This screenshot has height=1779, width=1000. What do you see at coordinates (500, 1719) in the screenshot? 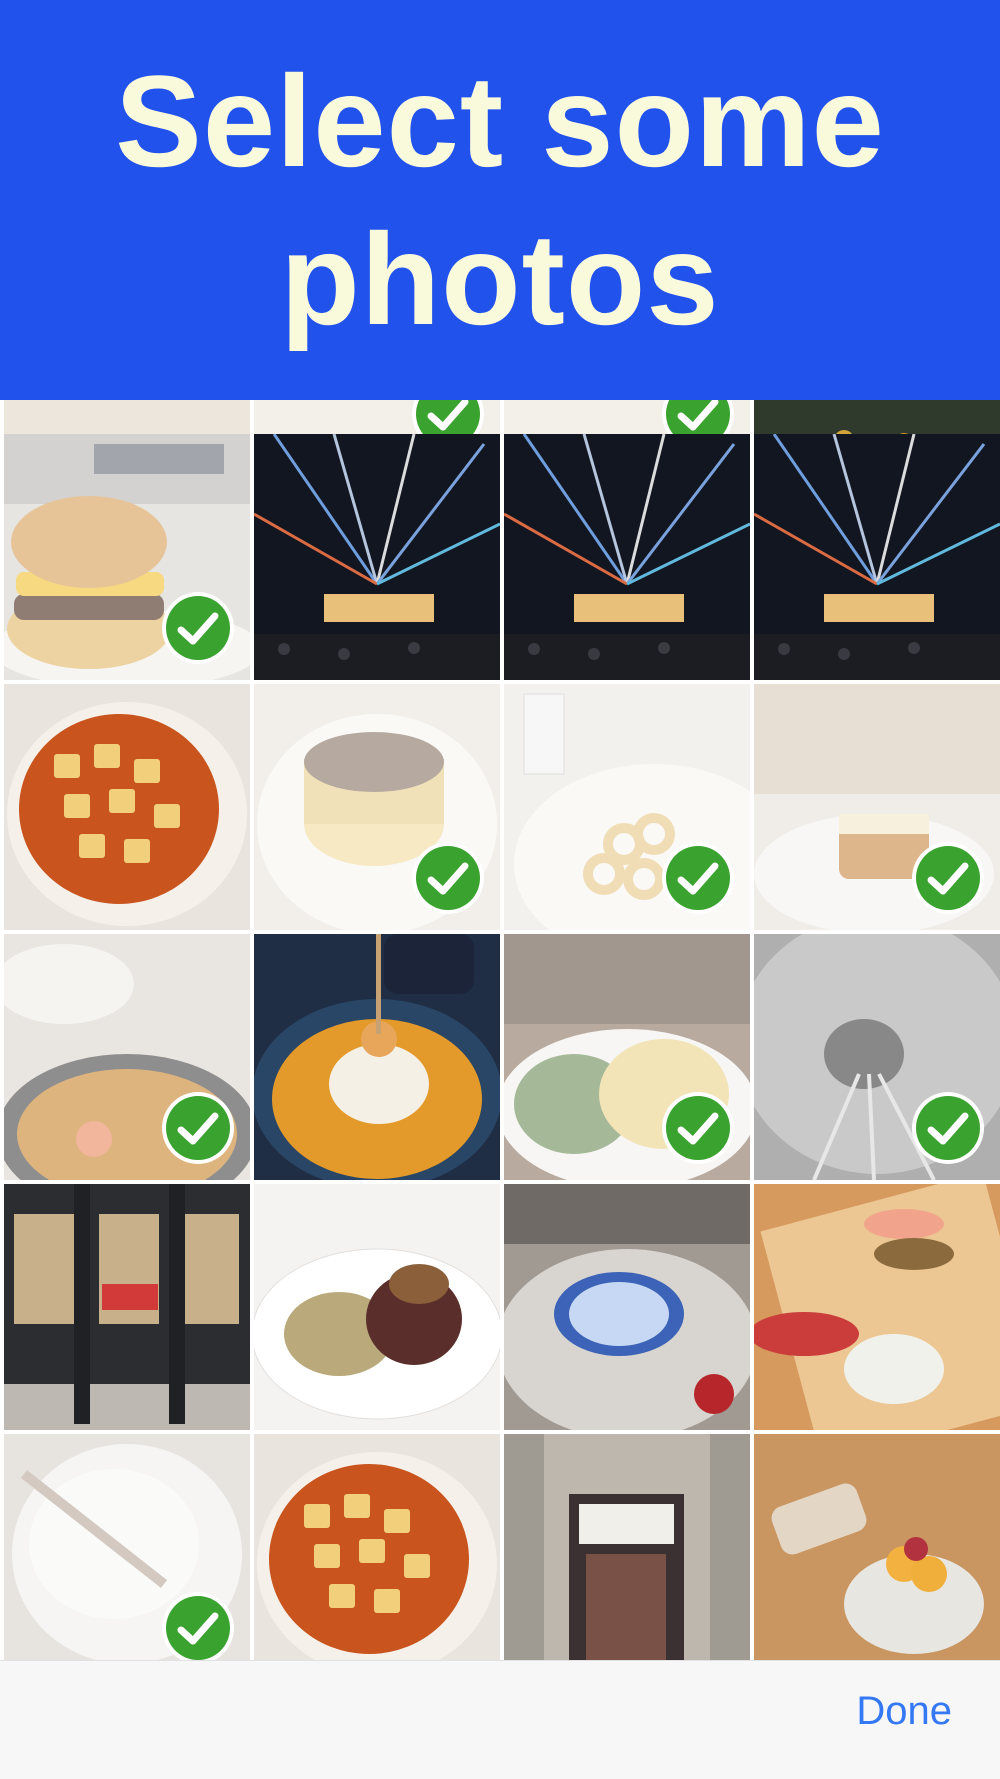
I see `bottom-toolbar: Done` at bounding box center [500, 1719].